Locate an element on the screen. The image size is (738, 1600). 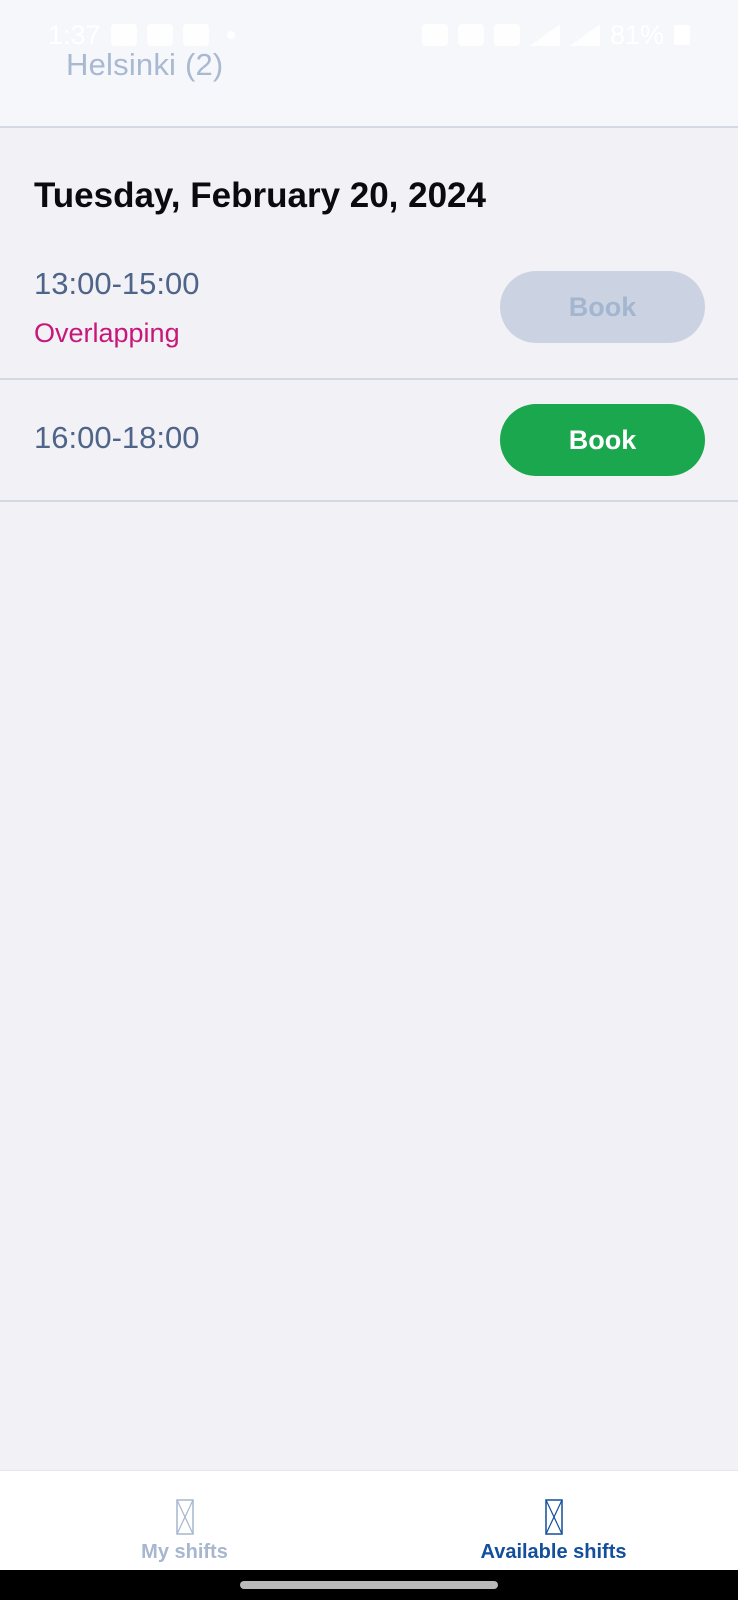
signal-icon is located at coordinates (544, 35).